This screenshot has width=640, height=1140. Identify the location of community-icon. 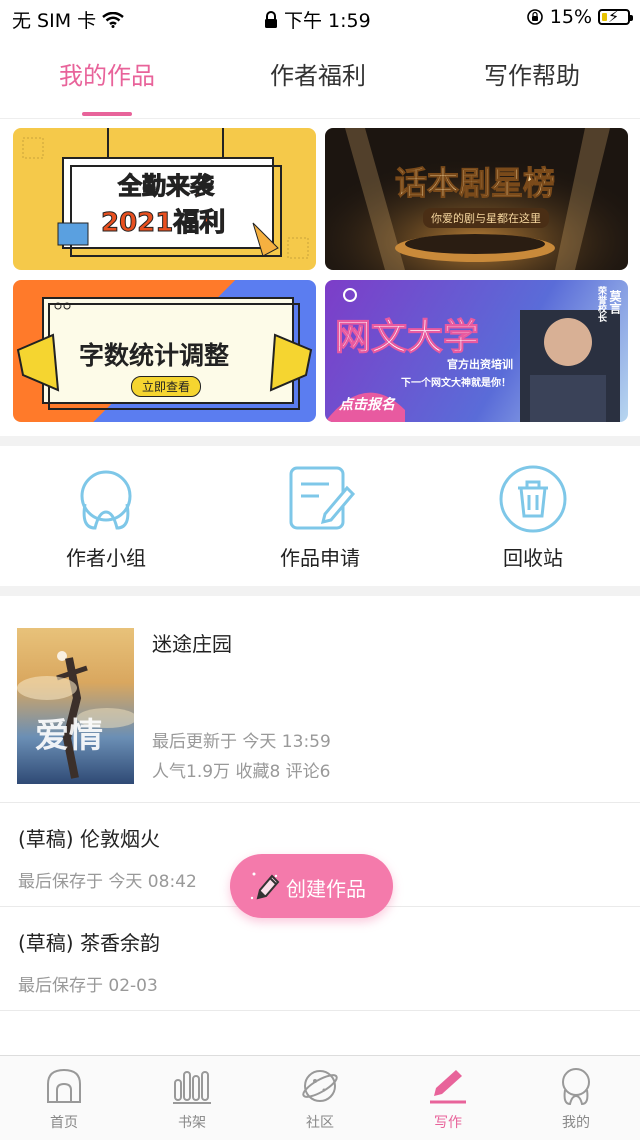
(320, 1086).